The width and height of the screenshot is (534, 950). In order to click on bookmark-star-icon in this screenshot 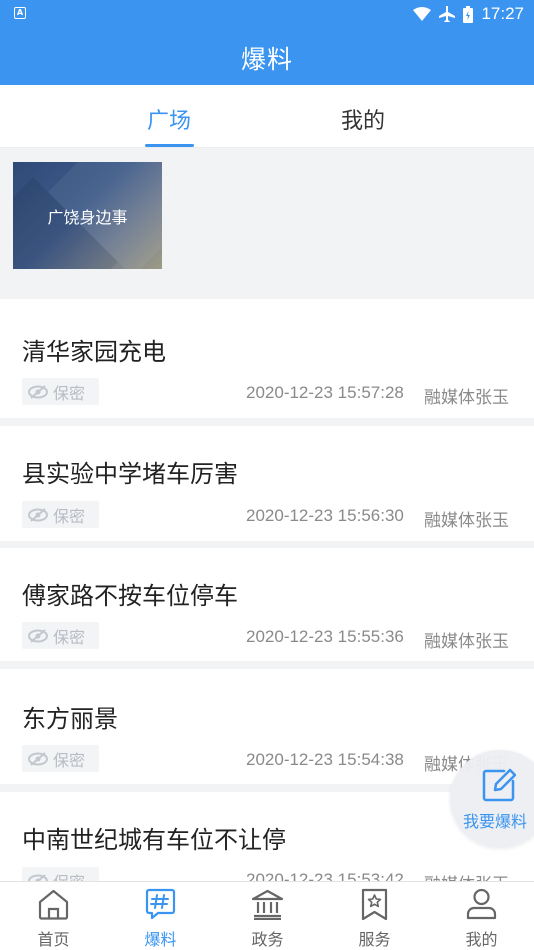, I will do `click(374, 904)`.